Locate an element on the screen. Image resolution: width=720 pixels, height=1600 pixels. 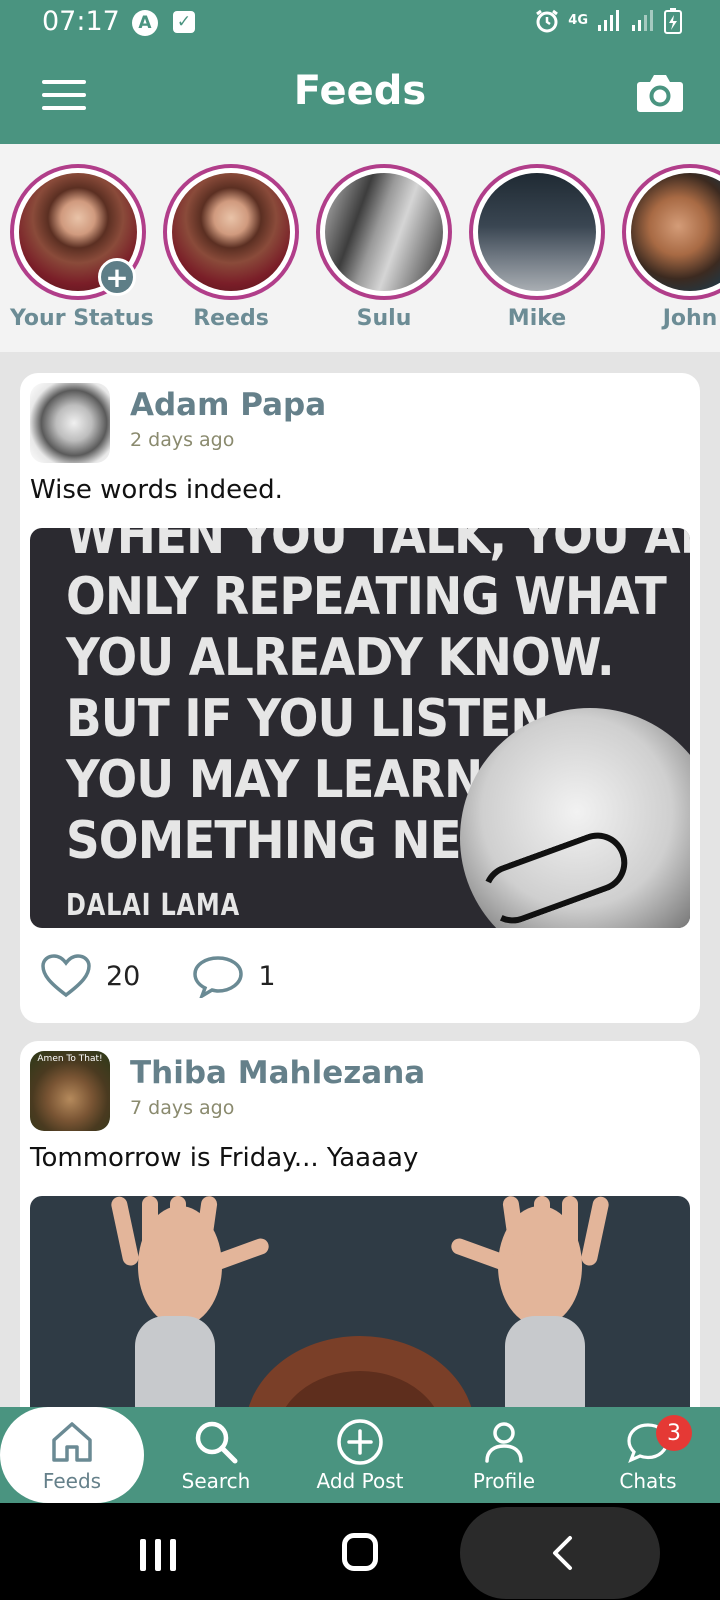
quote-author: DALAI LAMA is located at coordinates (153, 905).